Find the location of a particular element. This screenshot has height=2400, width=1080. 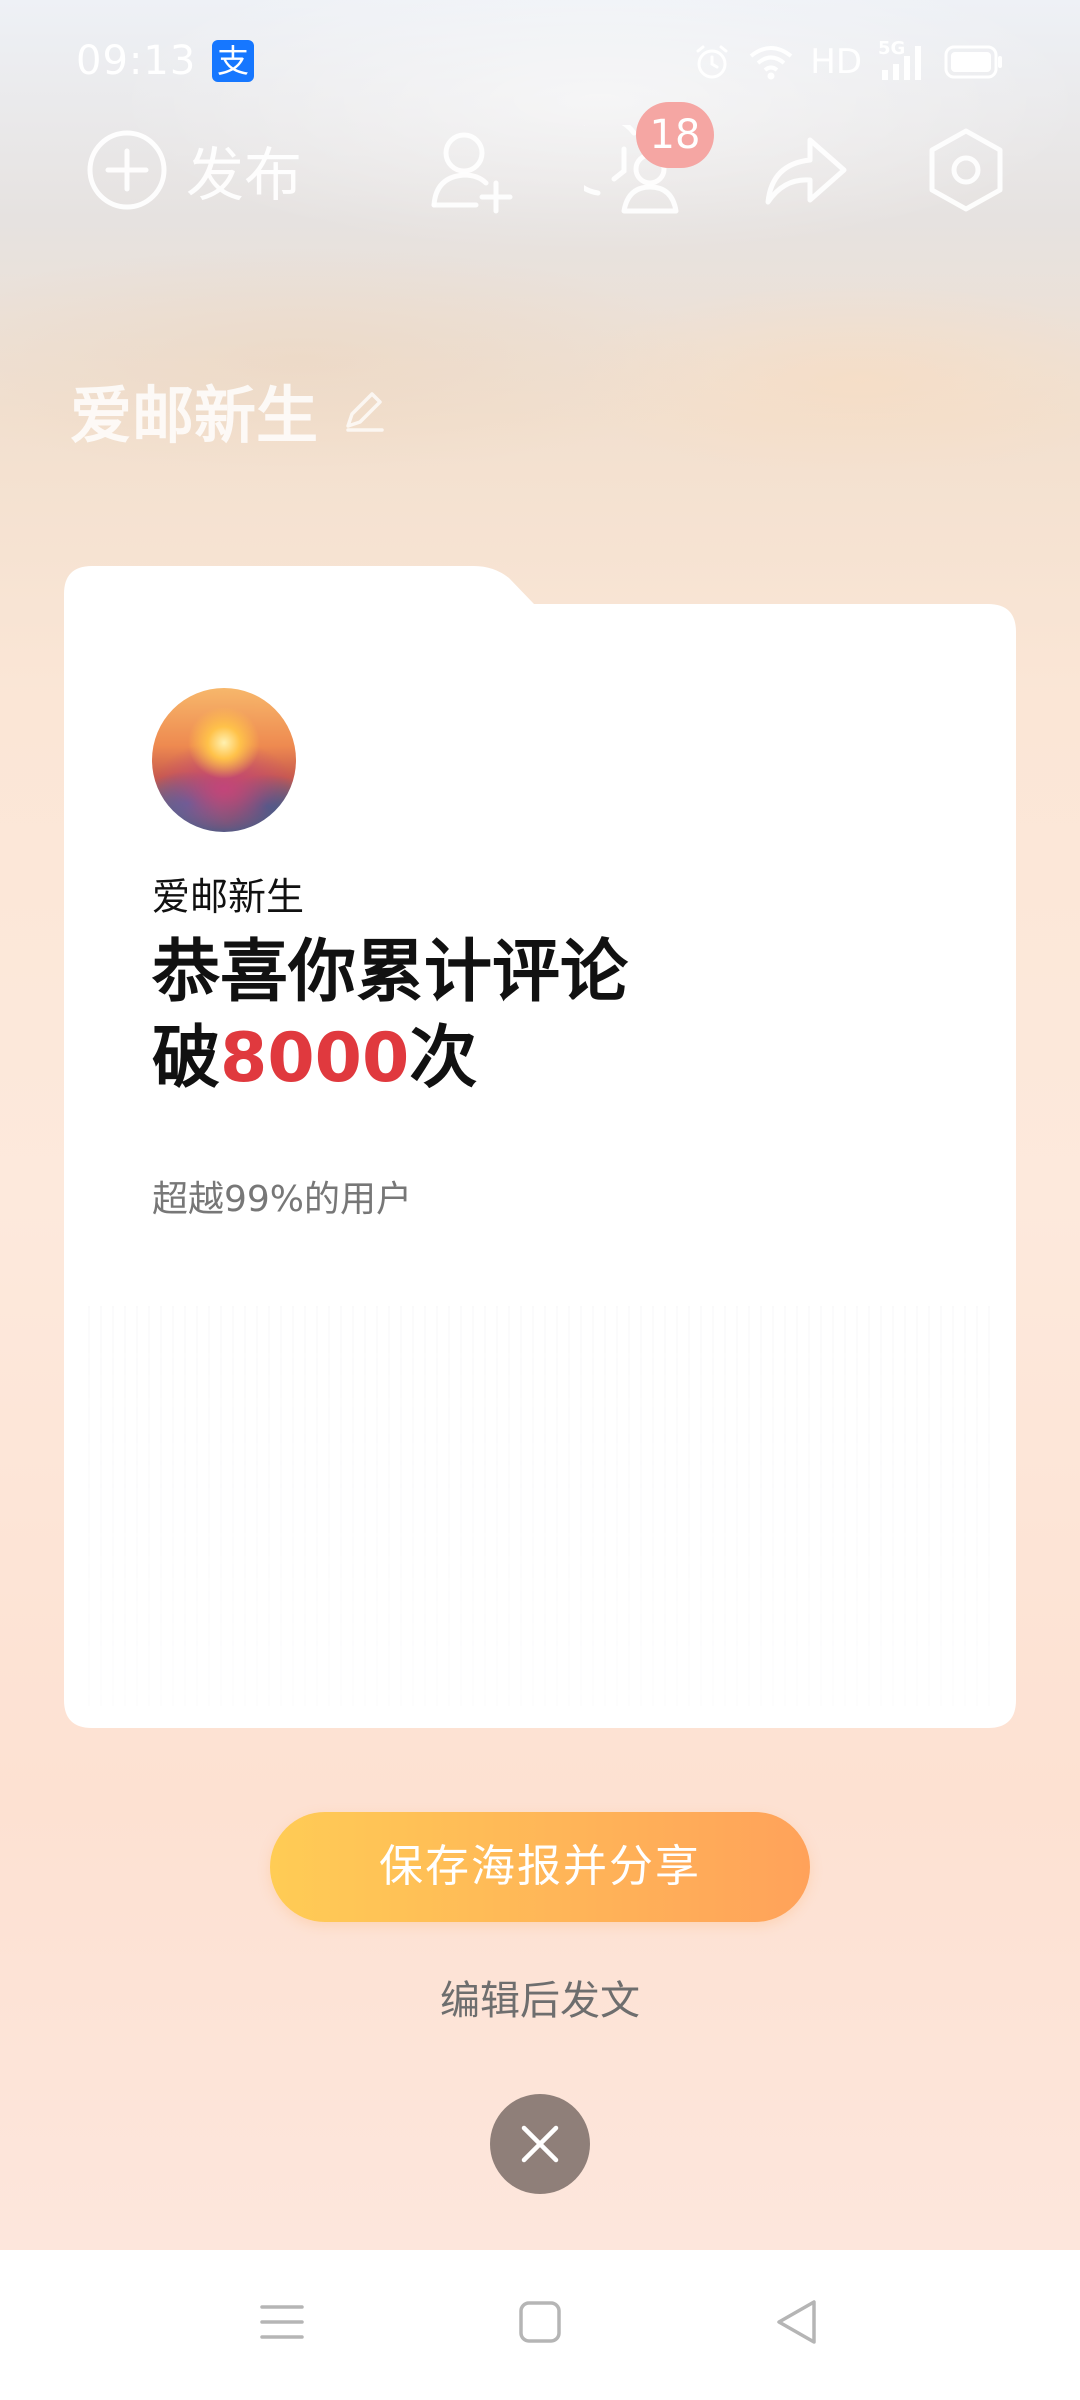

status-bar: 09:13 支 HD 5G is located at coordinates (540, 60).